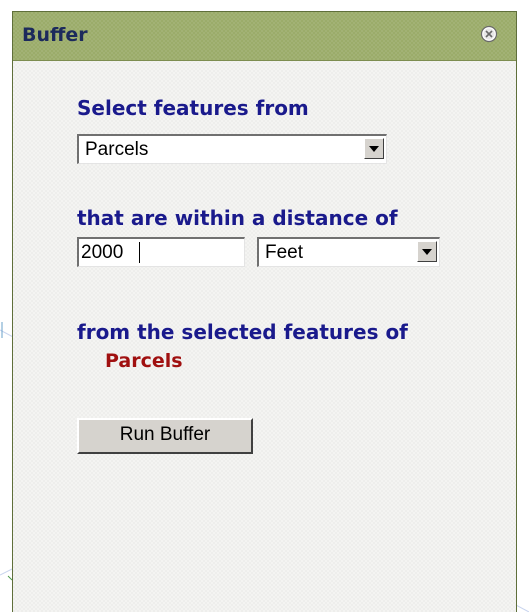  What do you see at coordinates (161, 252) in the screenshot?
I see `distance-input` at bounding box center [161, 252].